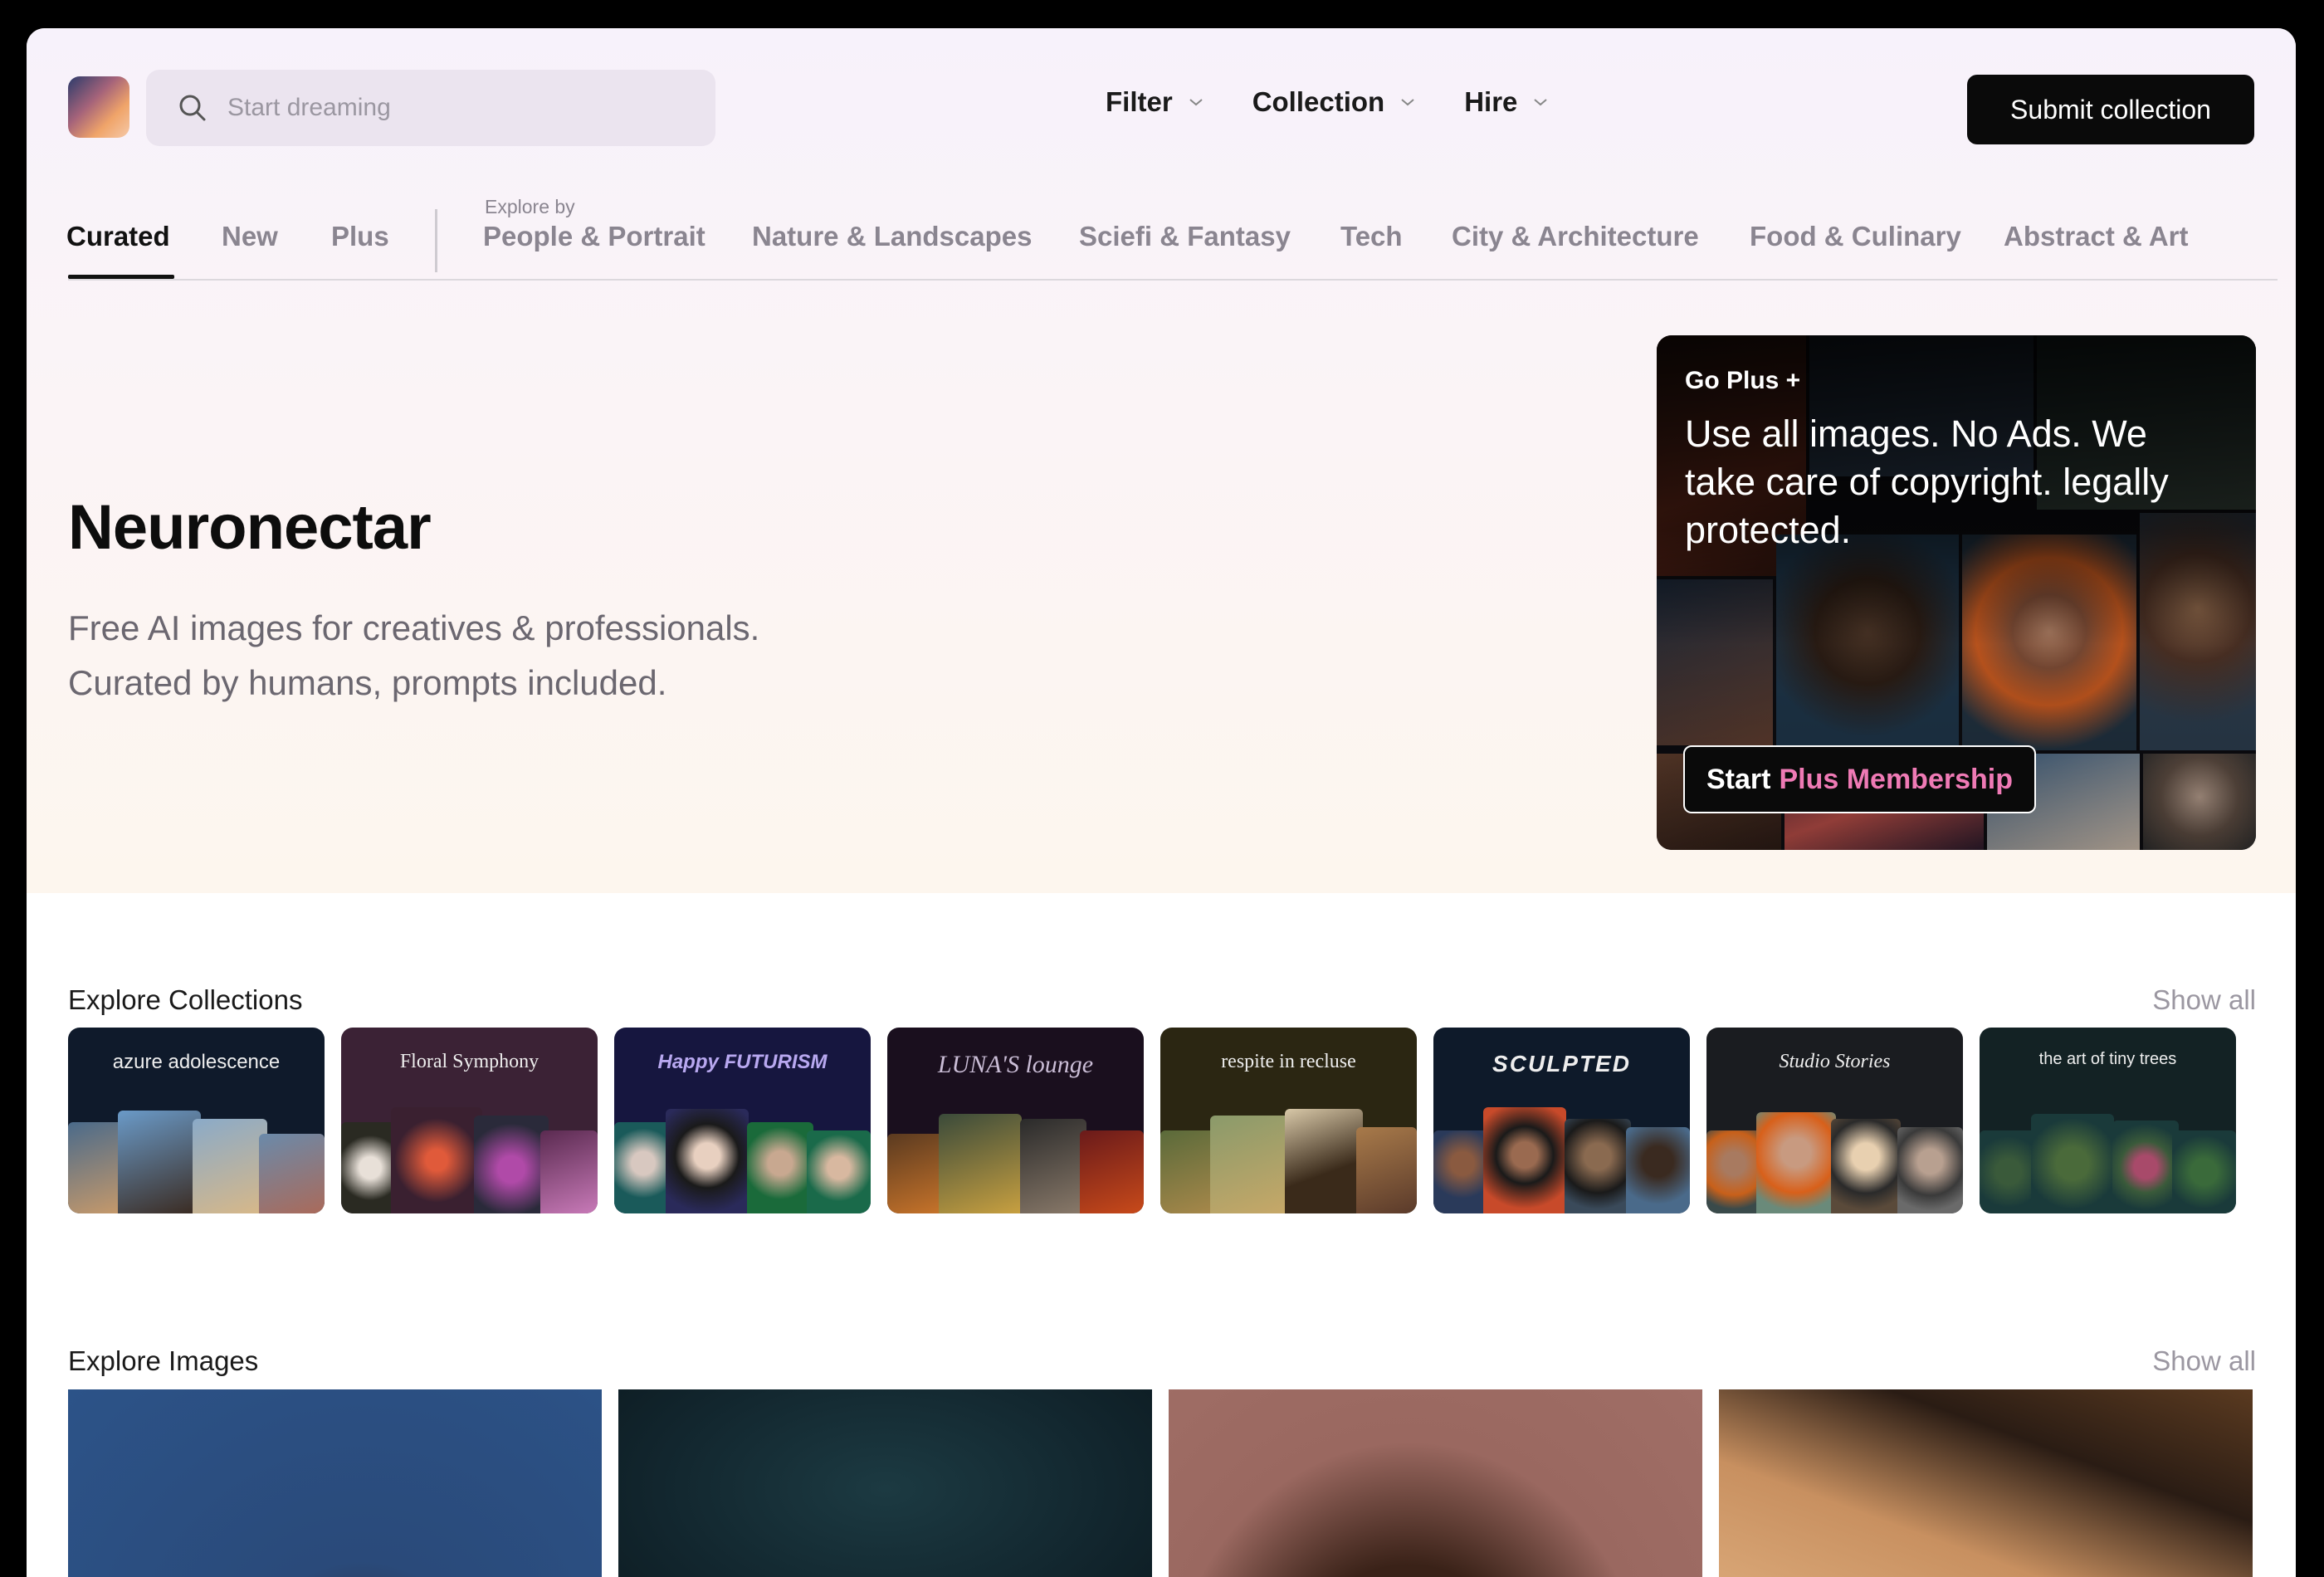 The height and width of the screenshot is (1577, 2324). I want to click on collection-card: the art of tiny trees, so click(2108, 1121).